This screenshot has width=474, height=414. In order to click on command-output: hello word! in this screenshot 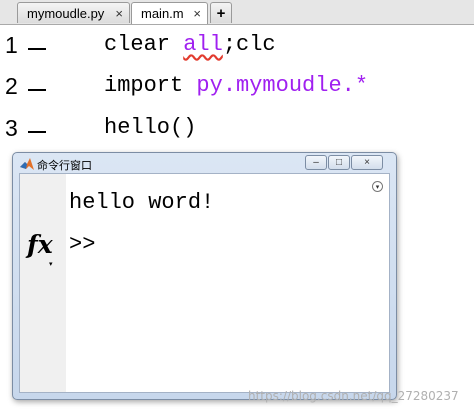, I will do `click(142, 202)`.